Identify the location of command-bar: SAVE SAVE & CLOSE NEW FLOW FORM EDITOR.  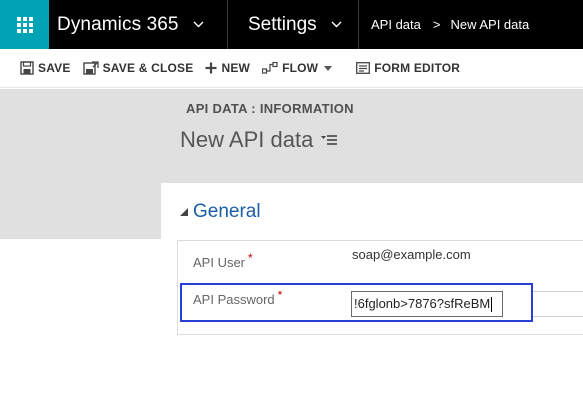
(291, 68).